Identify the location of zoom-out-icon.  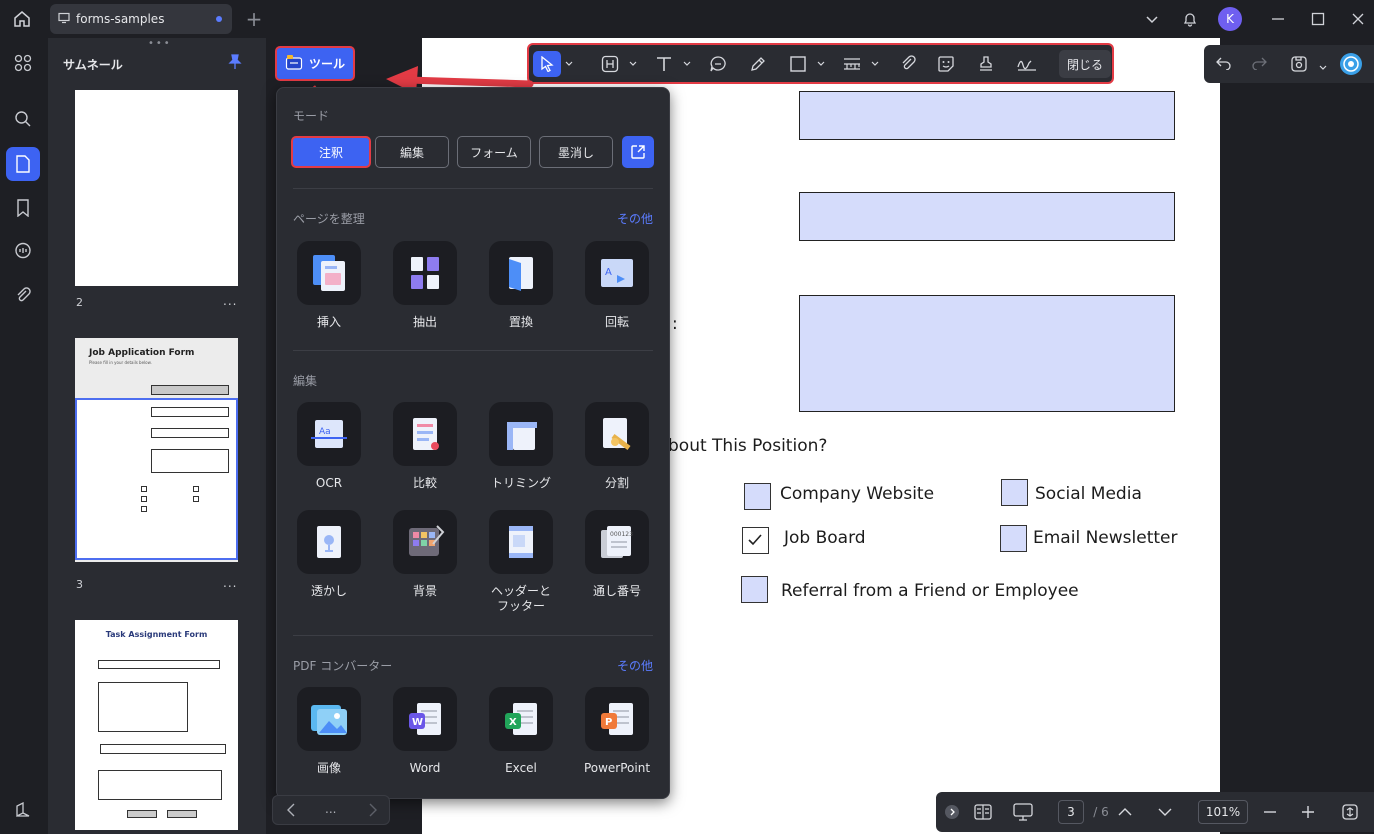
(1270, 812).